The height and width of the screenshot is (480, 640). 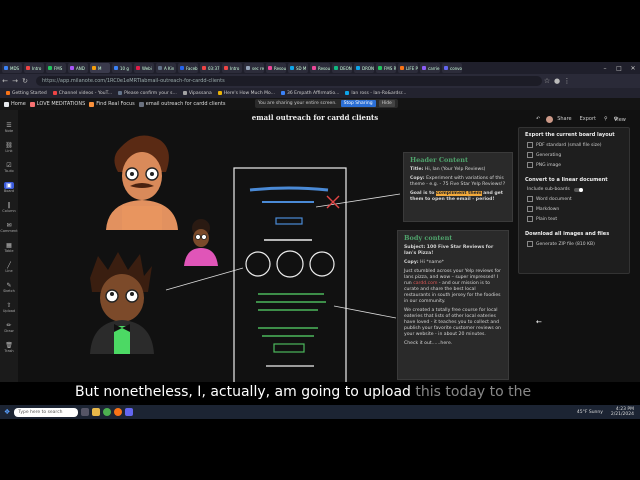 What do you see at coordinates (9, 287) in the screenshot?
I see `tool-sketch: ✎ Sketch` at bounding box center [9, 287].